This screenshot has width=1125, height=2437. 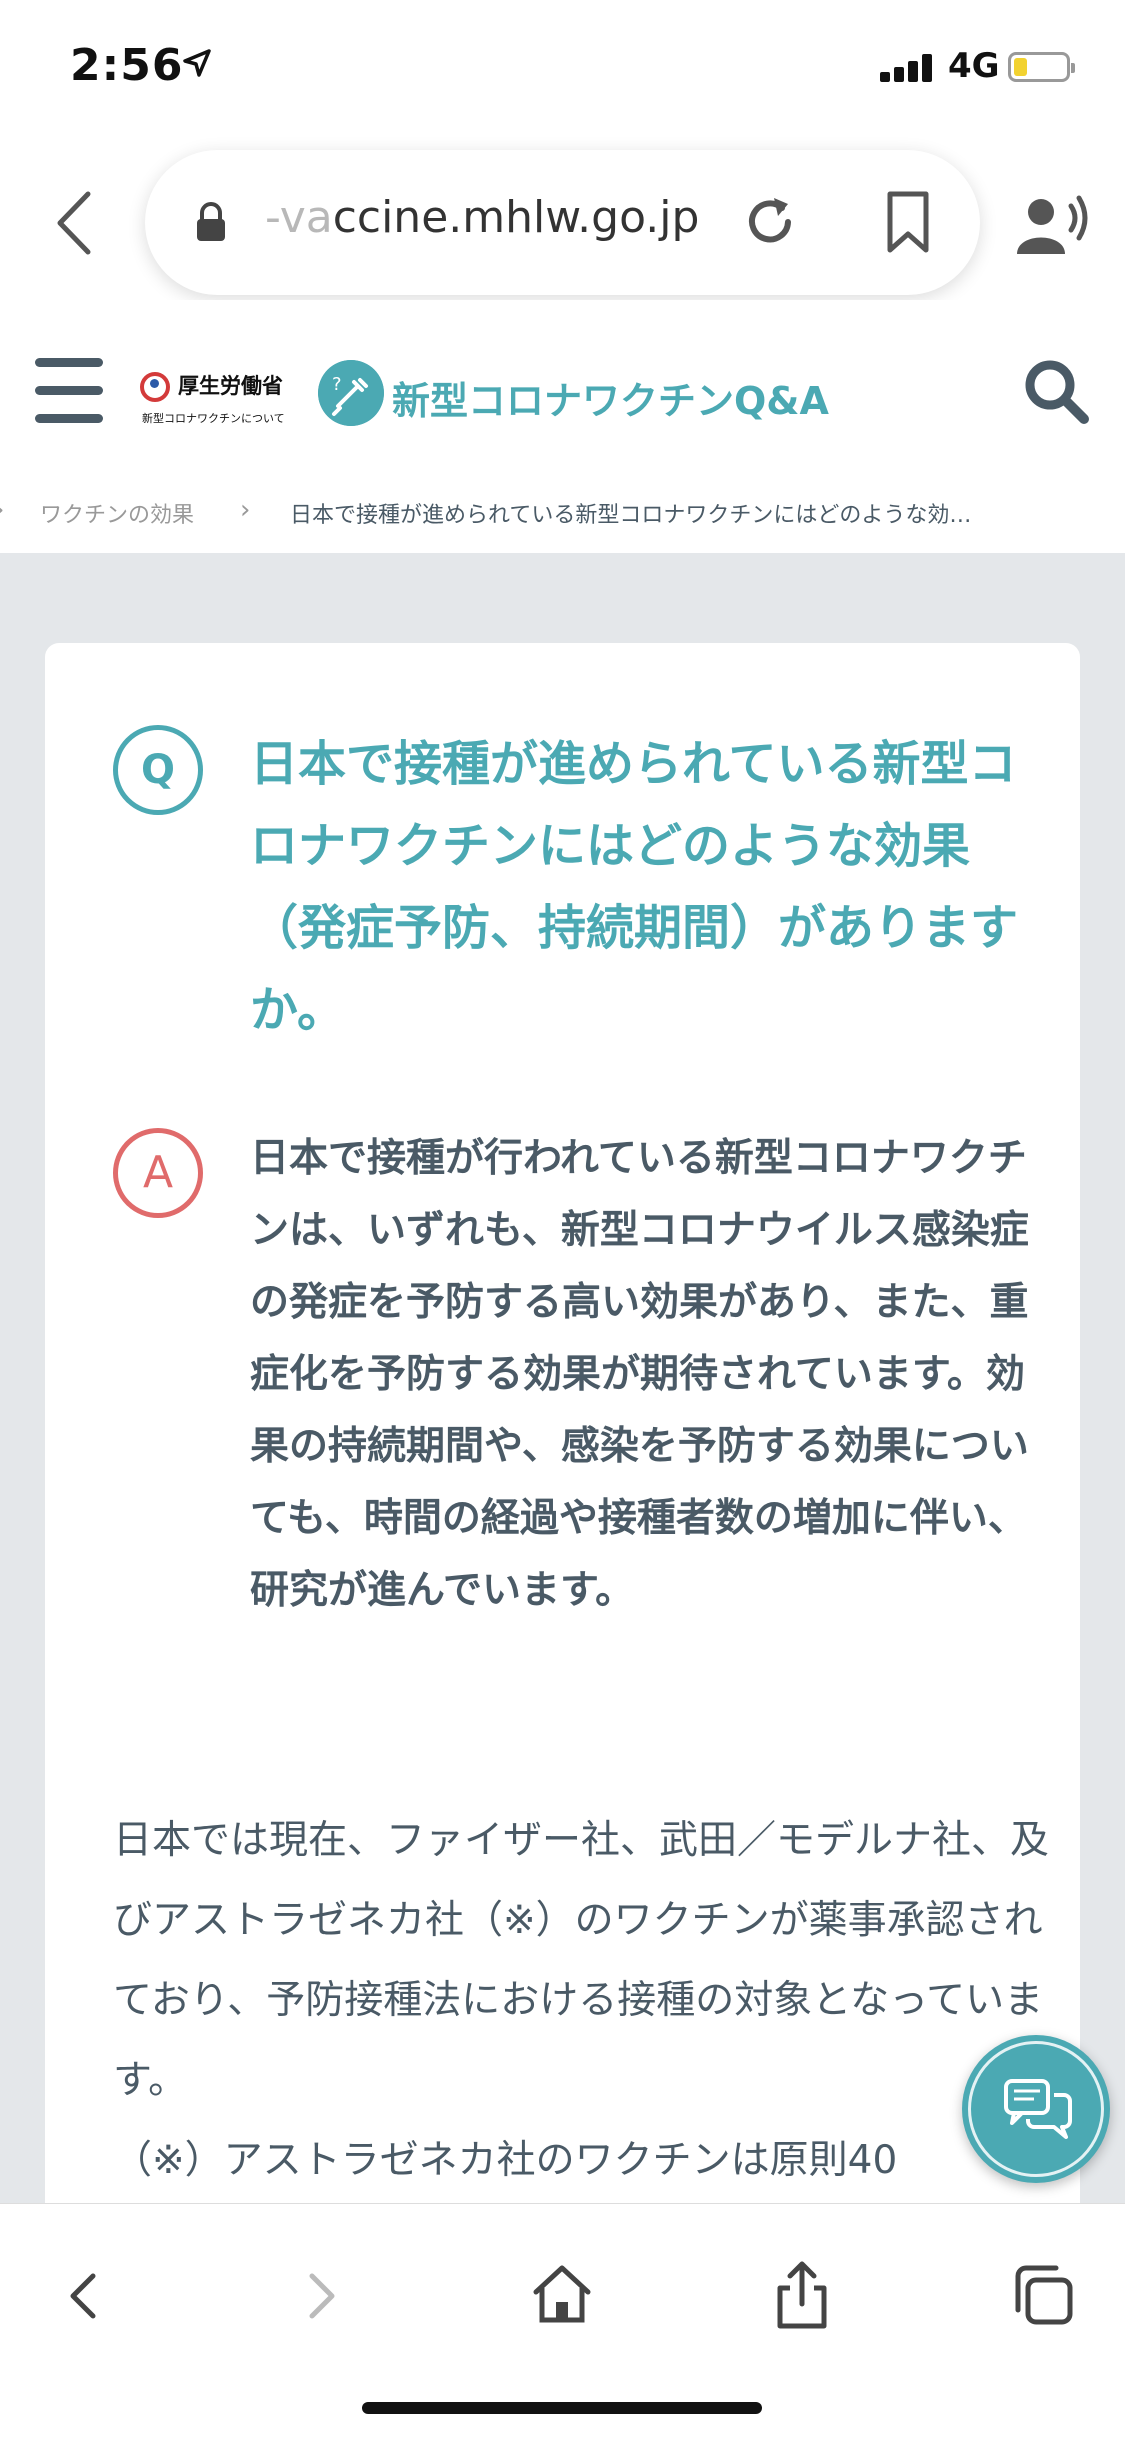 I want to click on search-icon, so click(x=1056, y=391).